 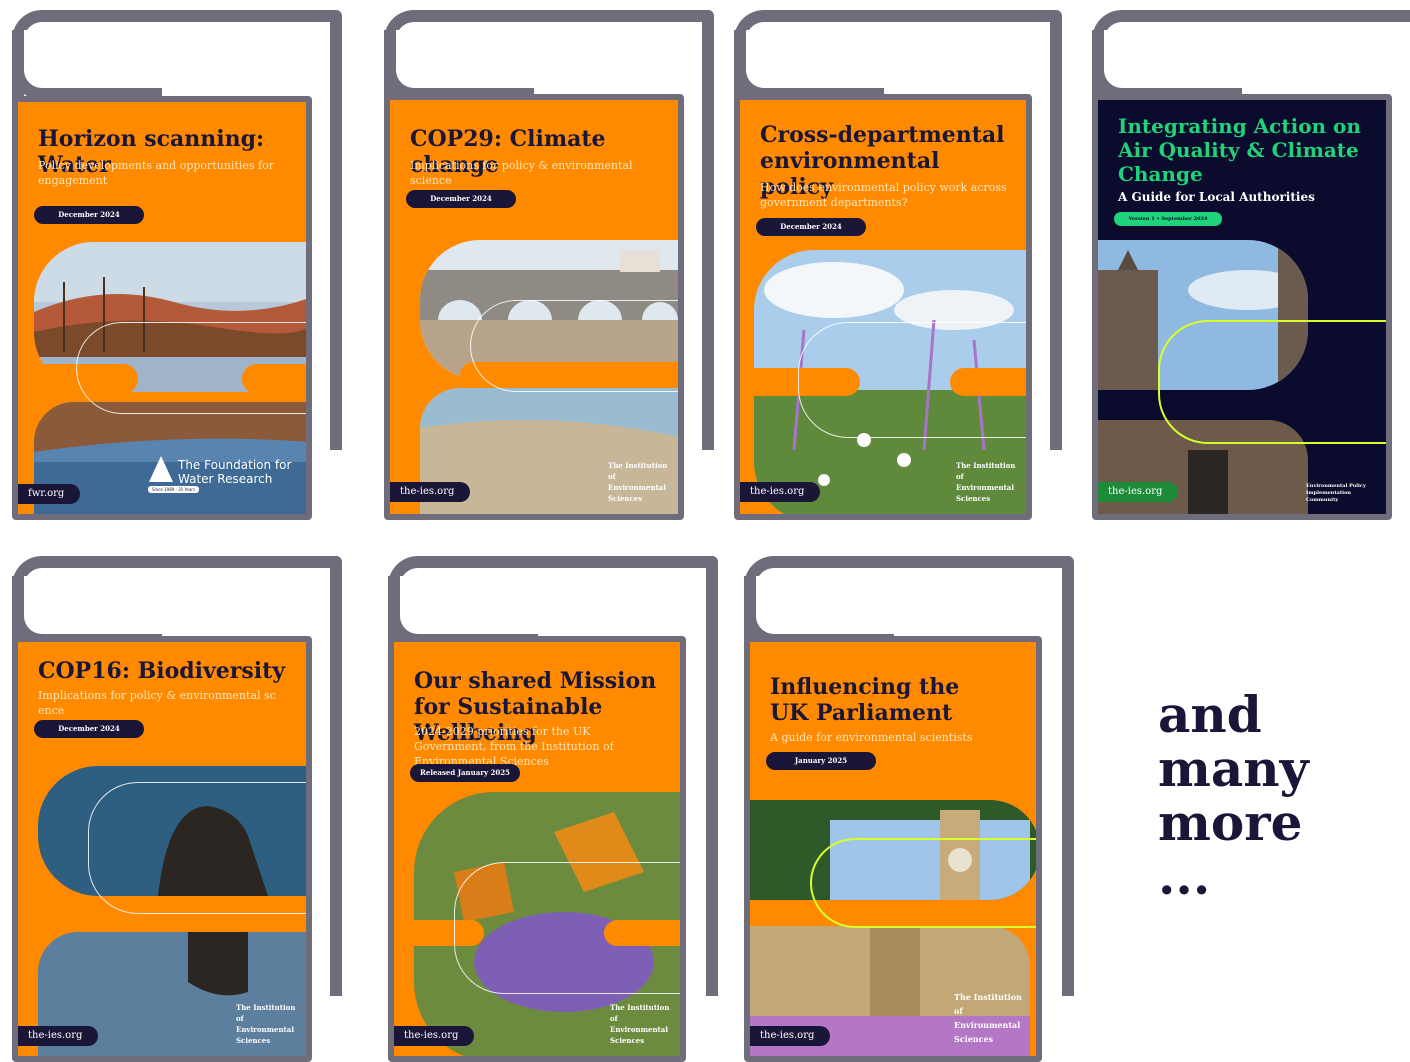 What do you see at coordinates (1216, 197) in the screenshot?
I see `cover-subtitle: A Guide for Local Authorities` at bounding box center [1216, 197].